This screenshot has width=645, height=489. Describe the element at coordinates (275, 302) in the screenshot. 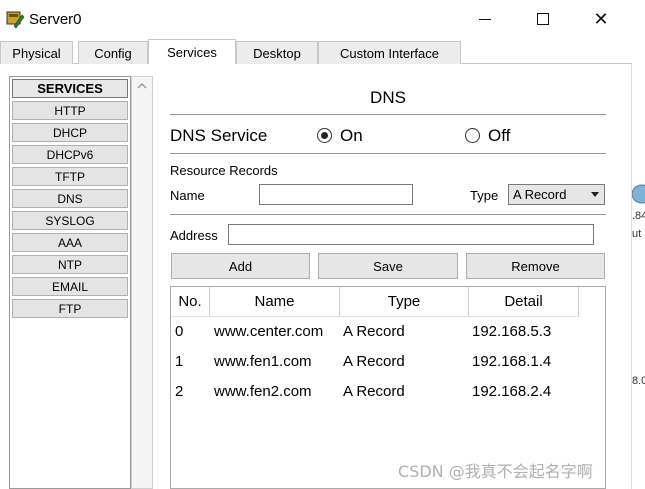

I see `column-header-name: Name` at that location.